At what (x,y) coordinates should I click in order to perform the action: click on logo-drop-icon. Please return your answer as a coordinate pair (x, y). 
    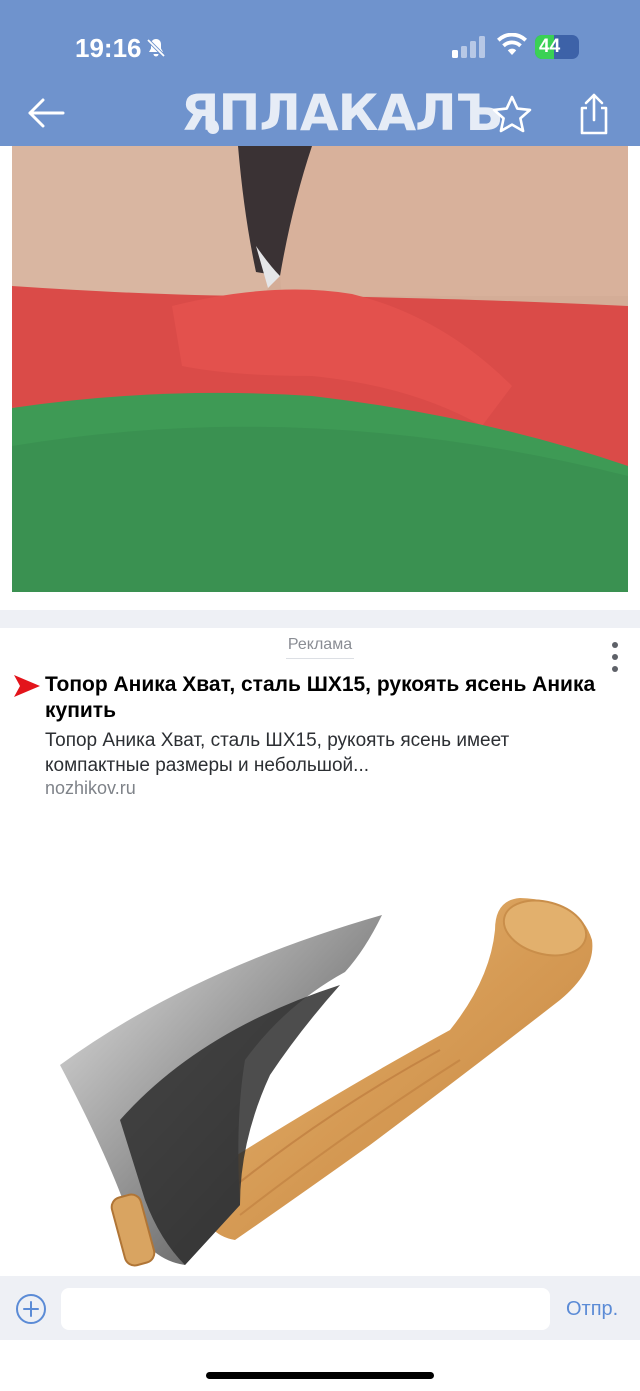
    Looking at the image, I should click on (213, 127).